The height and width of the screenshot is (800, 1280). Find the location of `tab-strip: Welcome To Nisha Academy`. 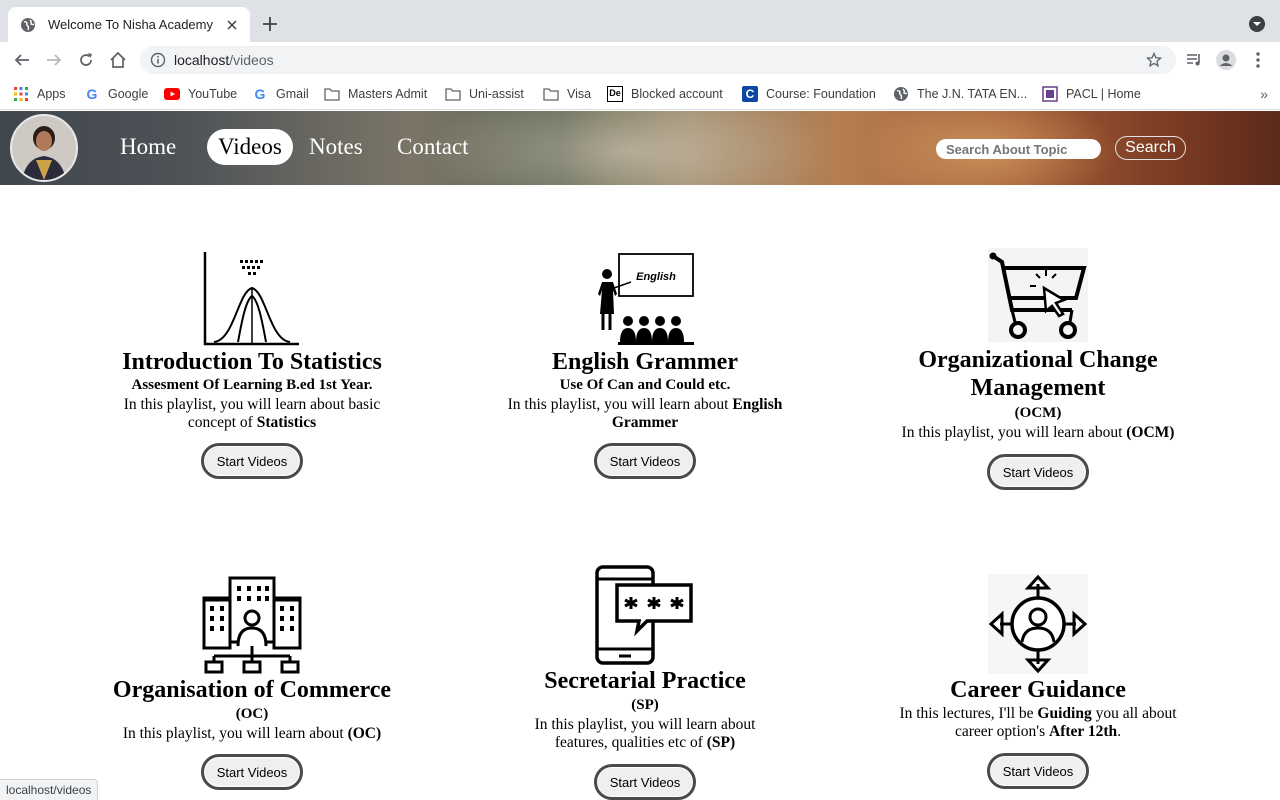

tab-strip: Welcome To Nisha Academy is located at coordinates (640, 21).